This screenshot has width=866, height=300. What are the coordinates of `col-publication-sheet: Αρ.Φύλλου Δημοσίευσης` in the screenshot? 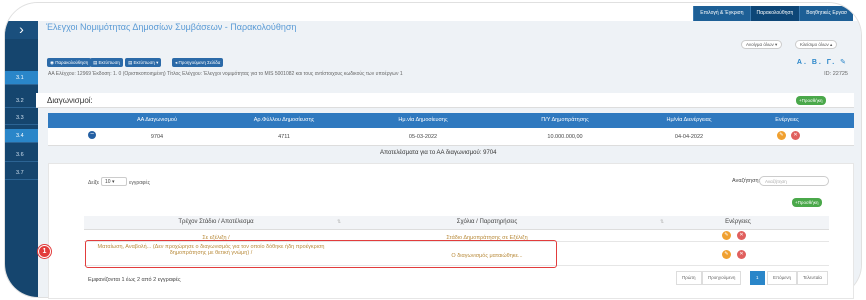 It's located at (284, 120).